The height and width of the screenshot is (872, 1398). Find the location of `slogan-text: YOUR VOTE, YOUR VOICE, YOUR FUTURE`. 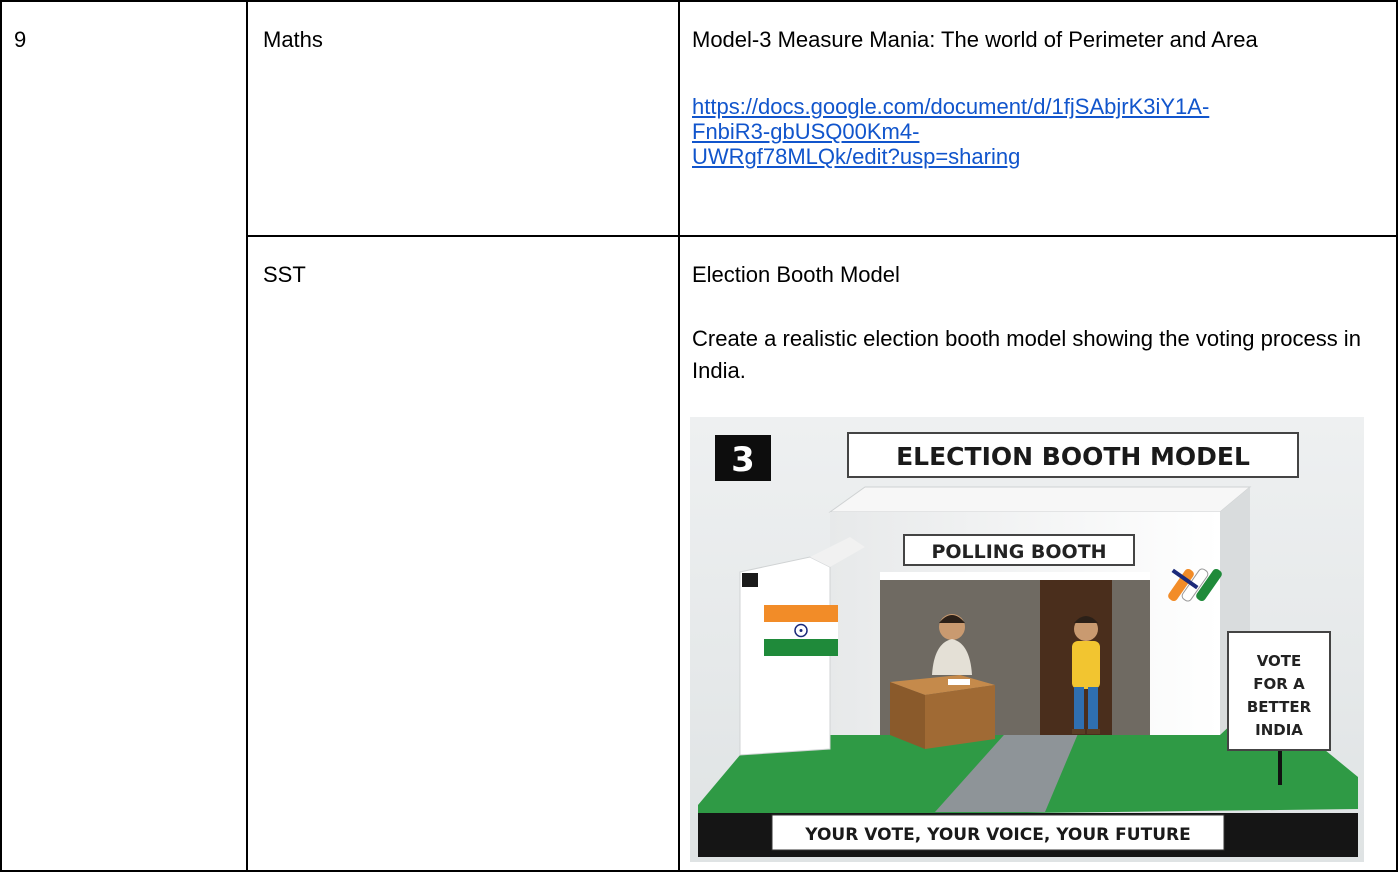

slogan-text: YOUR VOTE, YOUR VOICE, YOUR FUTURE is located at coordinates (997, 835).